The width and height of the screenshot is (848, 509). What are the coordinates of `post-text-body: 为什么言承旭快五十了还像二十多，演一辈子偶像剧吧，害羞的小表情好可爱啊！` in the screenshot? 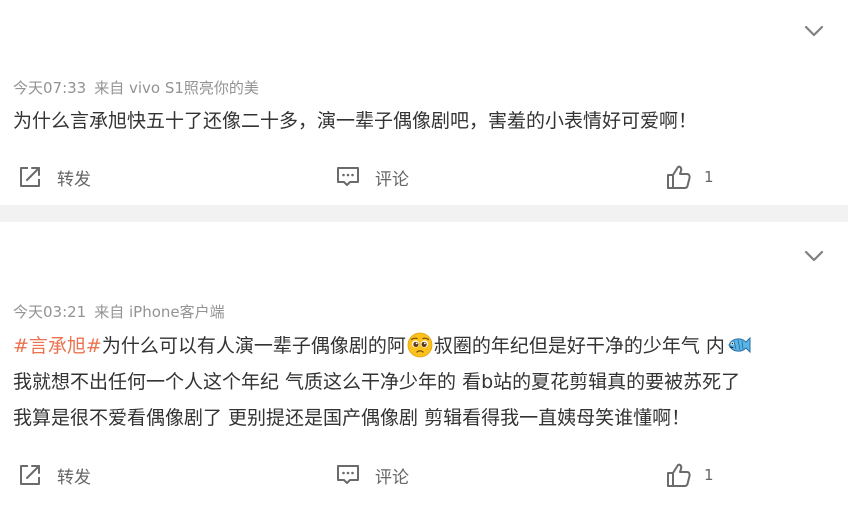 It's located at (355, 121).